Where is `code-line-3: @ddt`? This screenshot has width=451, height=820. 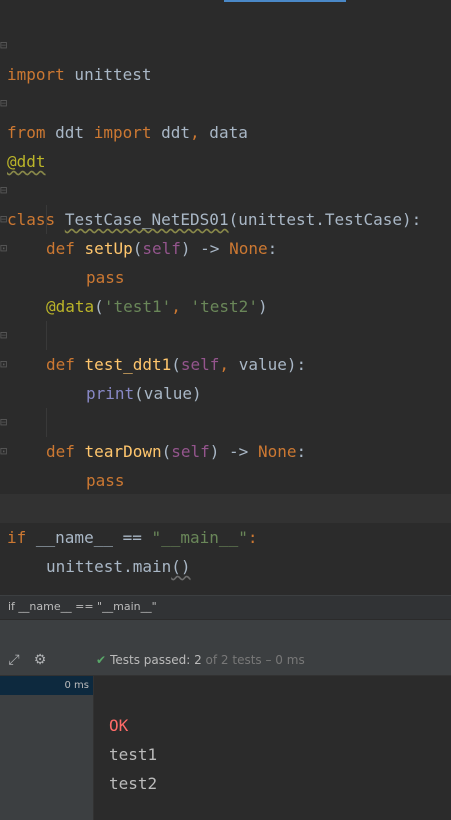 code-line-3: @ddt is located at coordinates (225, 144).